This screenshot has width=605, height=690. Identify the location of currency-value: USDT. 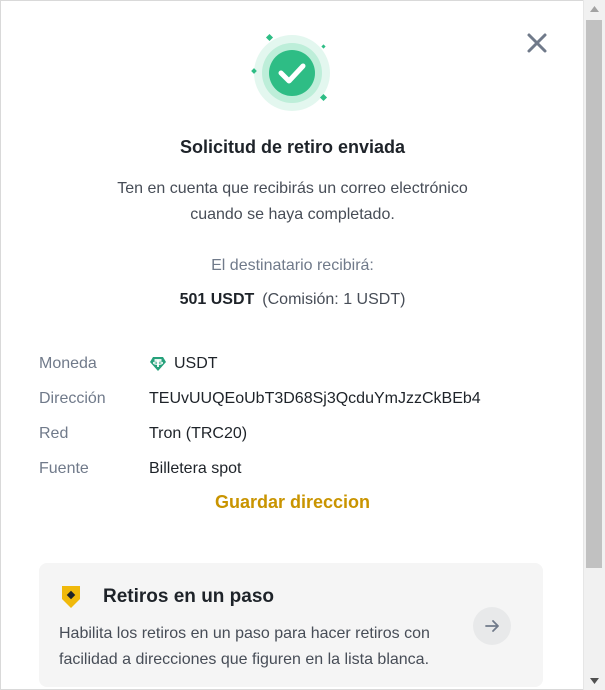
(196, 363).